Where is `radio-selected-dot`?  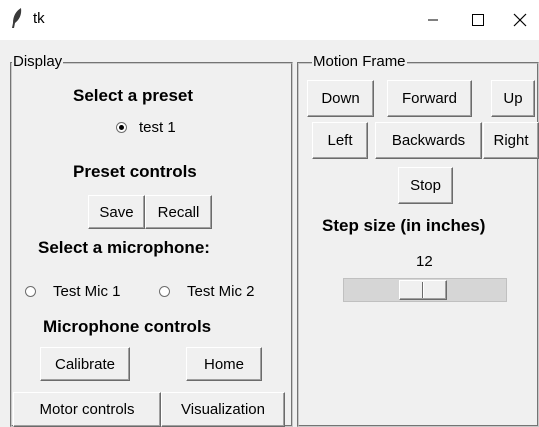 radio-selected-dot is located at coordinates (121, 127).